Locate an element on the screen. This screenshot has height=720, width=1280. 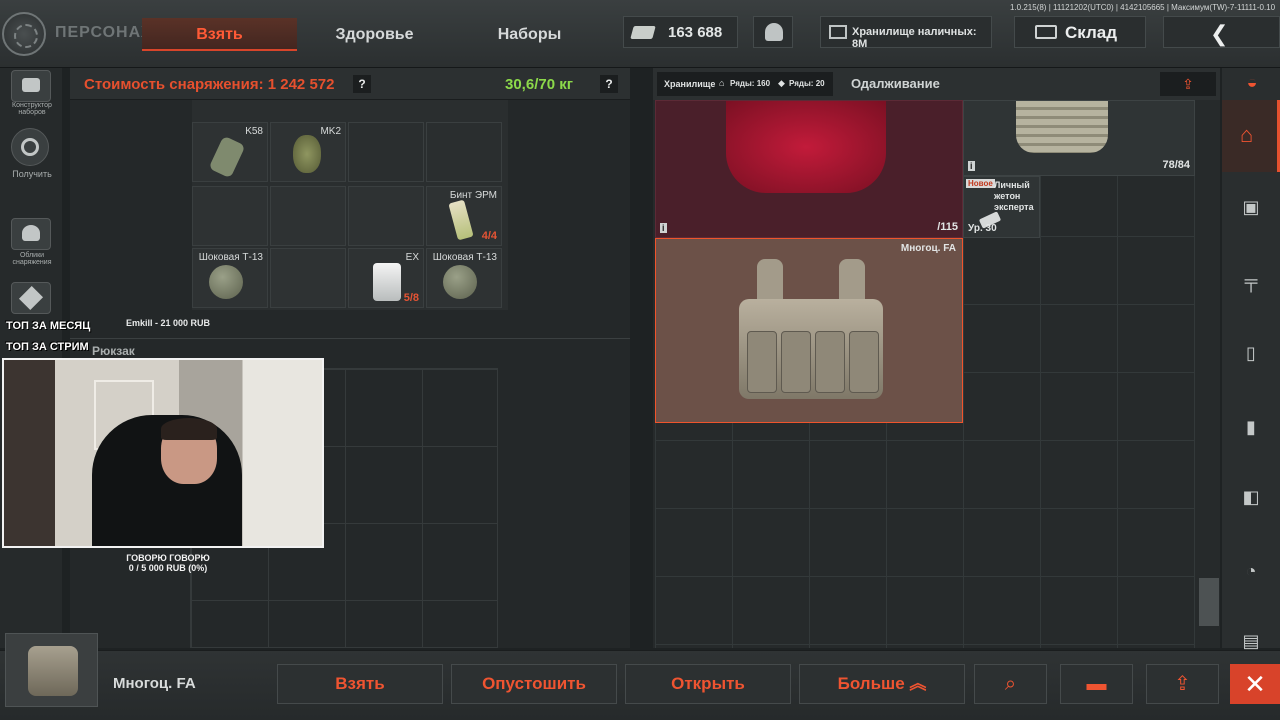
slot-name: MK2 is located at coordinates (330, 131).